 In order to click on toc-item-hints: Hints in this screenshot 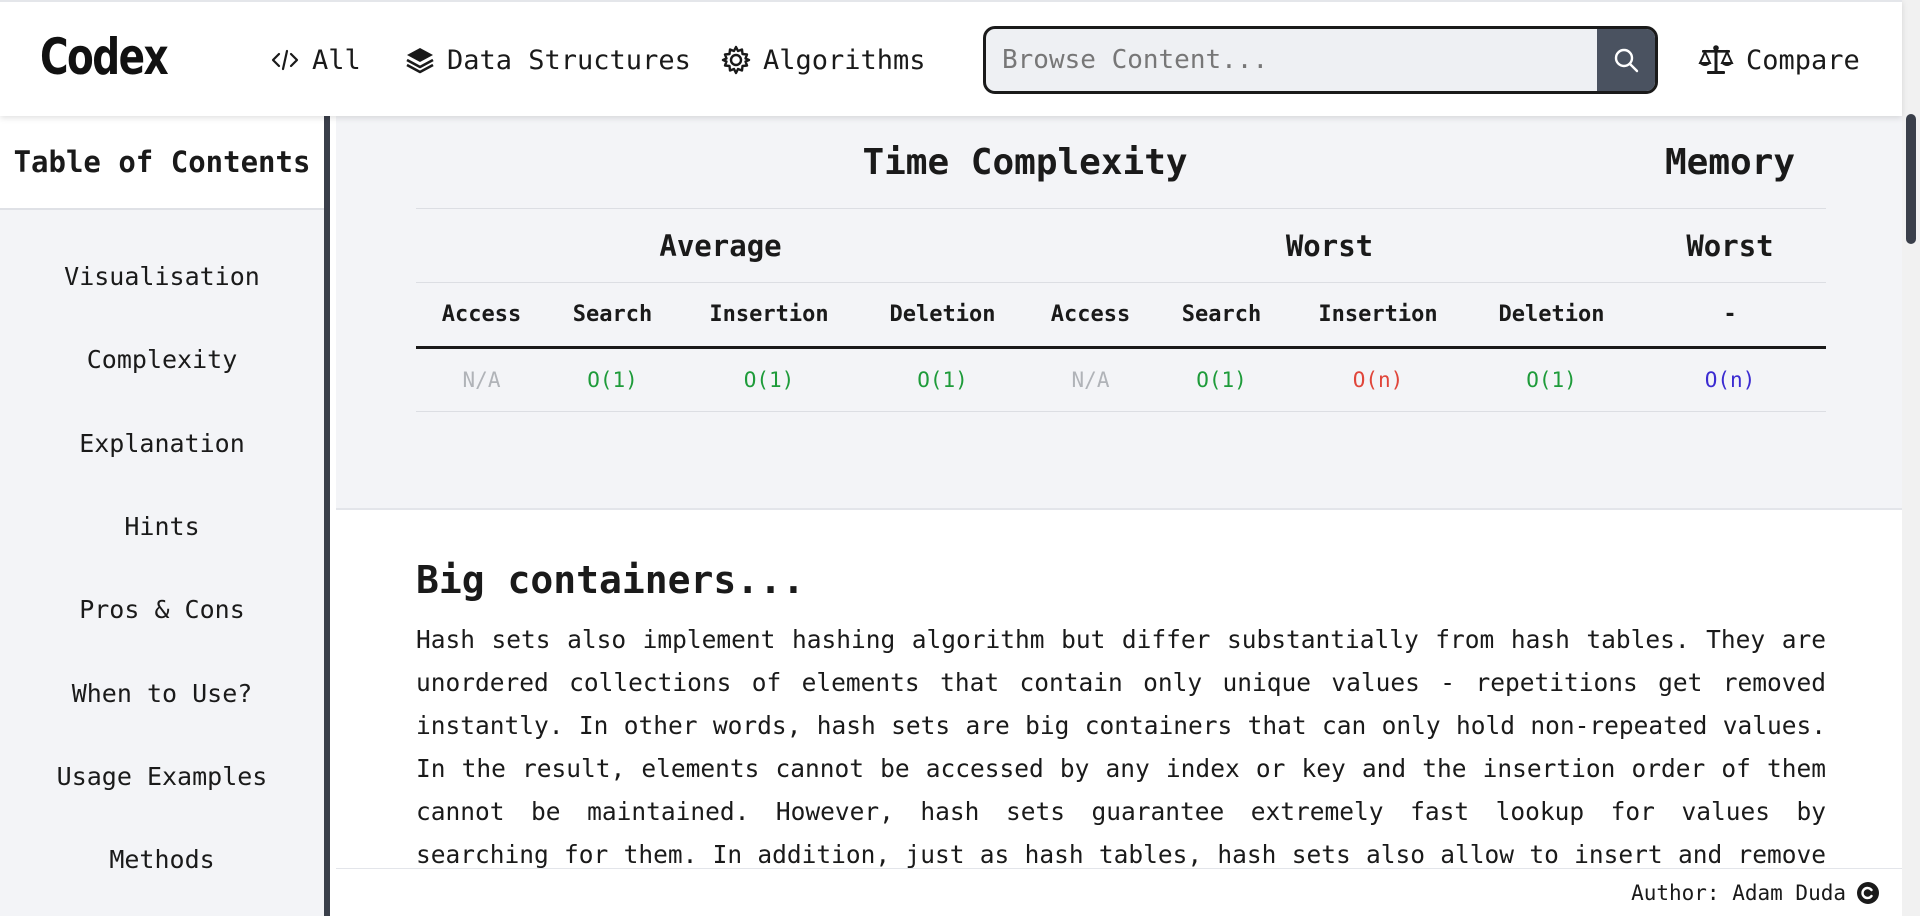, I will do `click(162, 526)`.